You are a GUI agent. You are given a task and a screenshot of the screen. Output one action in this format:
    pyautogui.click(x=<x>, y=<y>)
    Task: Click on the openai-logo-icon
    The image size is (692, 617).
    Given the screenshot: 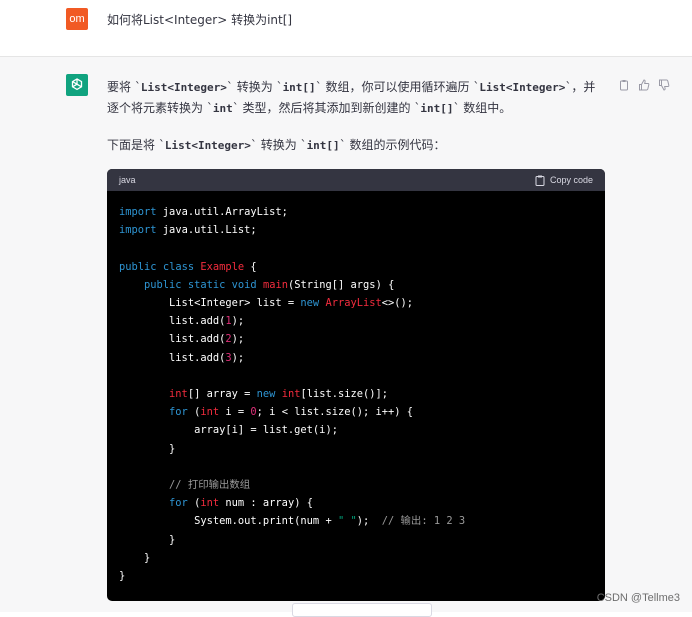 What is the action you would take?
    pyautogui.click(x=77, y=84)
    